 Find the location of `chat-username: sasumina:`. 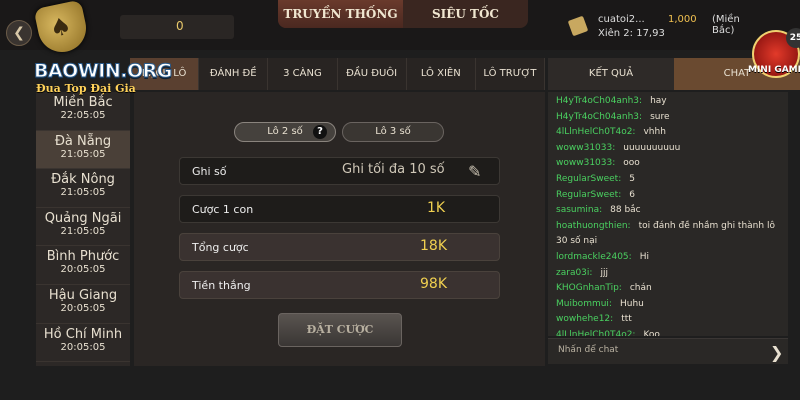

chat-username: sasumina: is located at coordinates (579, 210).